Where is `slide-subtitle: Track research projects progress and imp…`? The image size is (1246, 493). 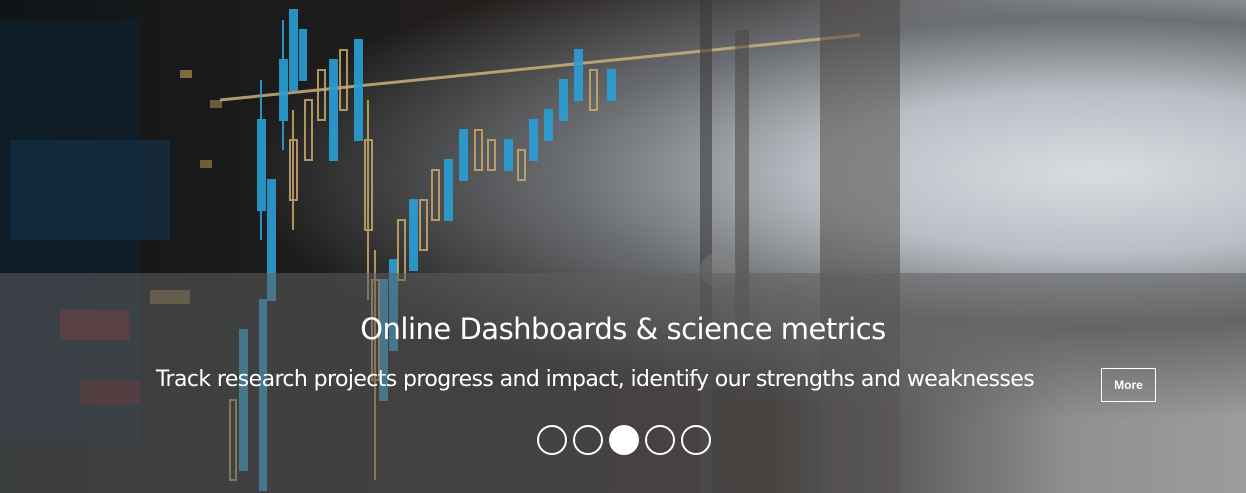
slide-subtitle: Track research projects progress and imp… is located at coordinates (595, 379).